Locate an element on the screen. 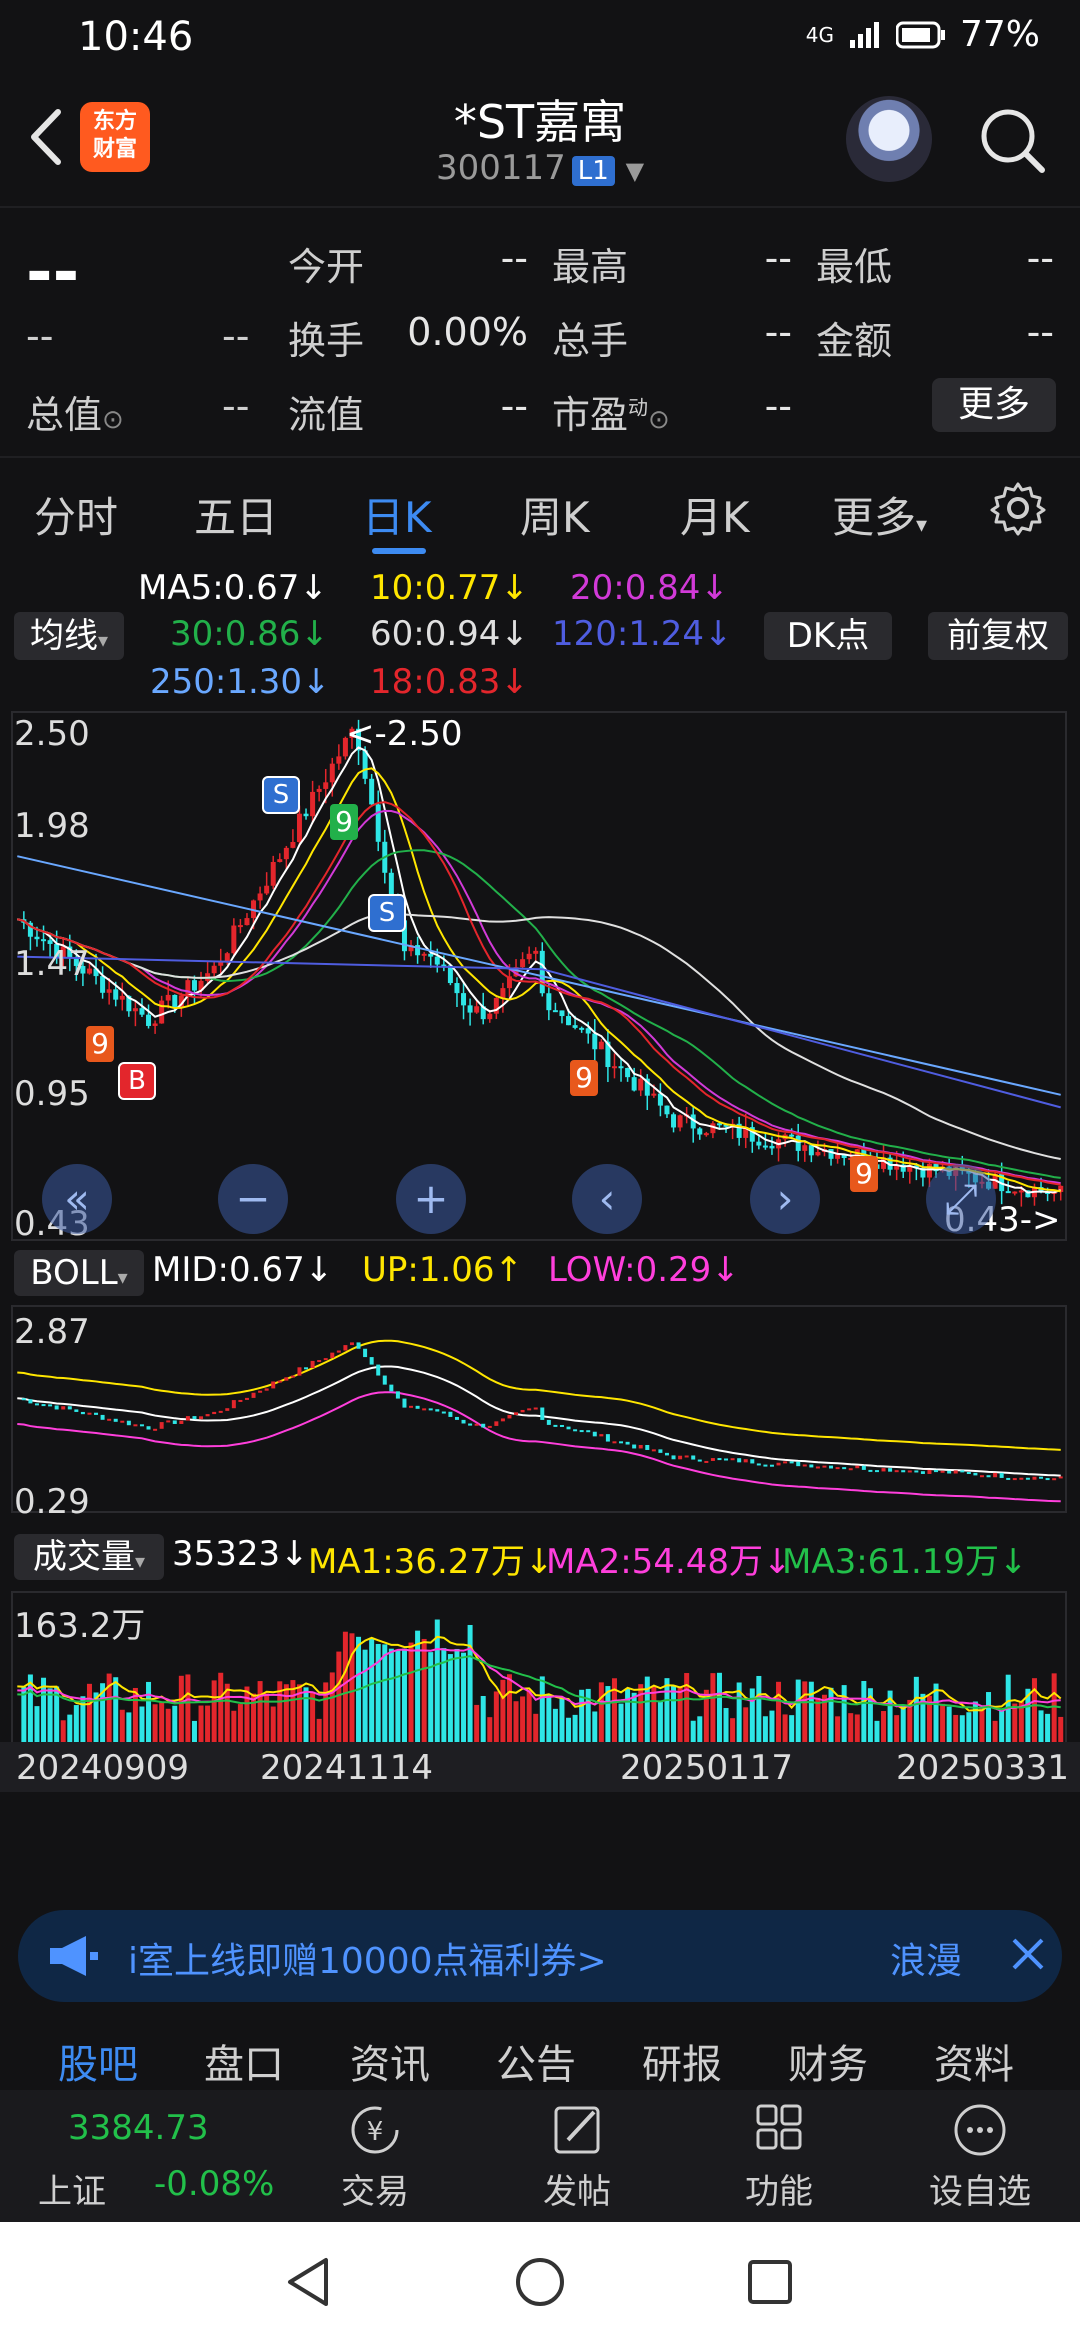 The width and height of the screenshot is (1080, 2340). index-value: 3384.73 is located at coordinates (138, 2128).